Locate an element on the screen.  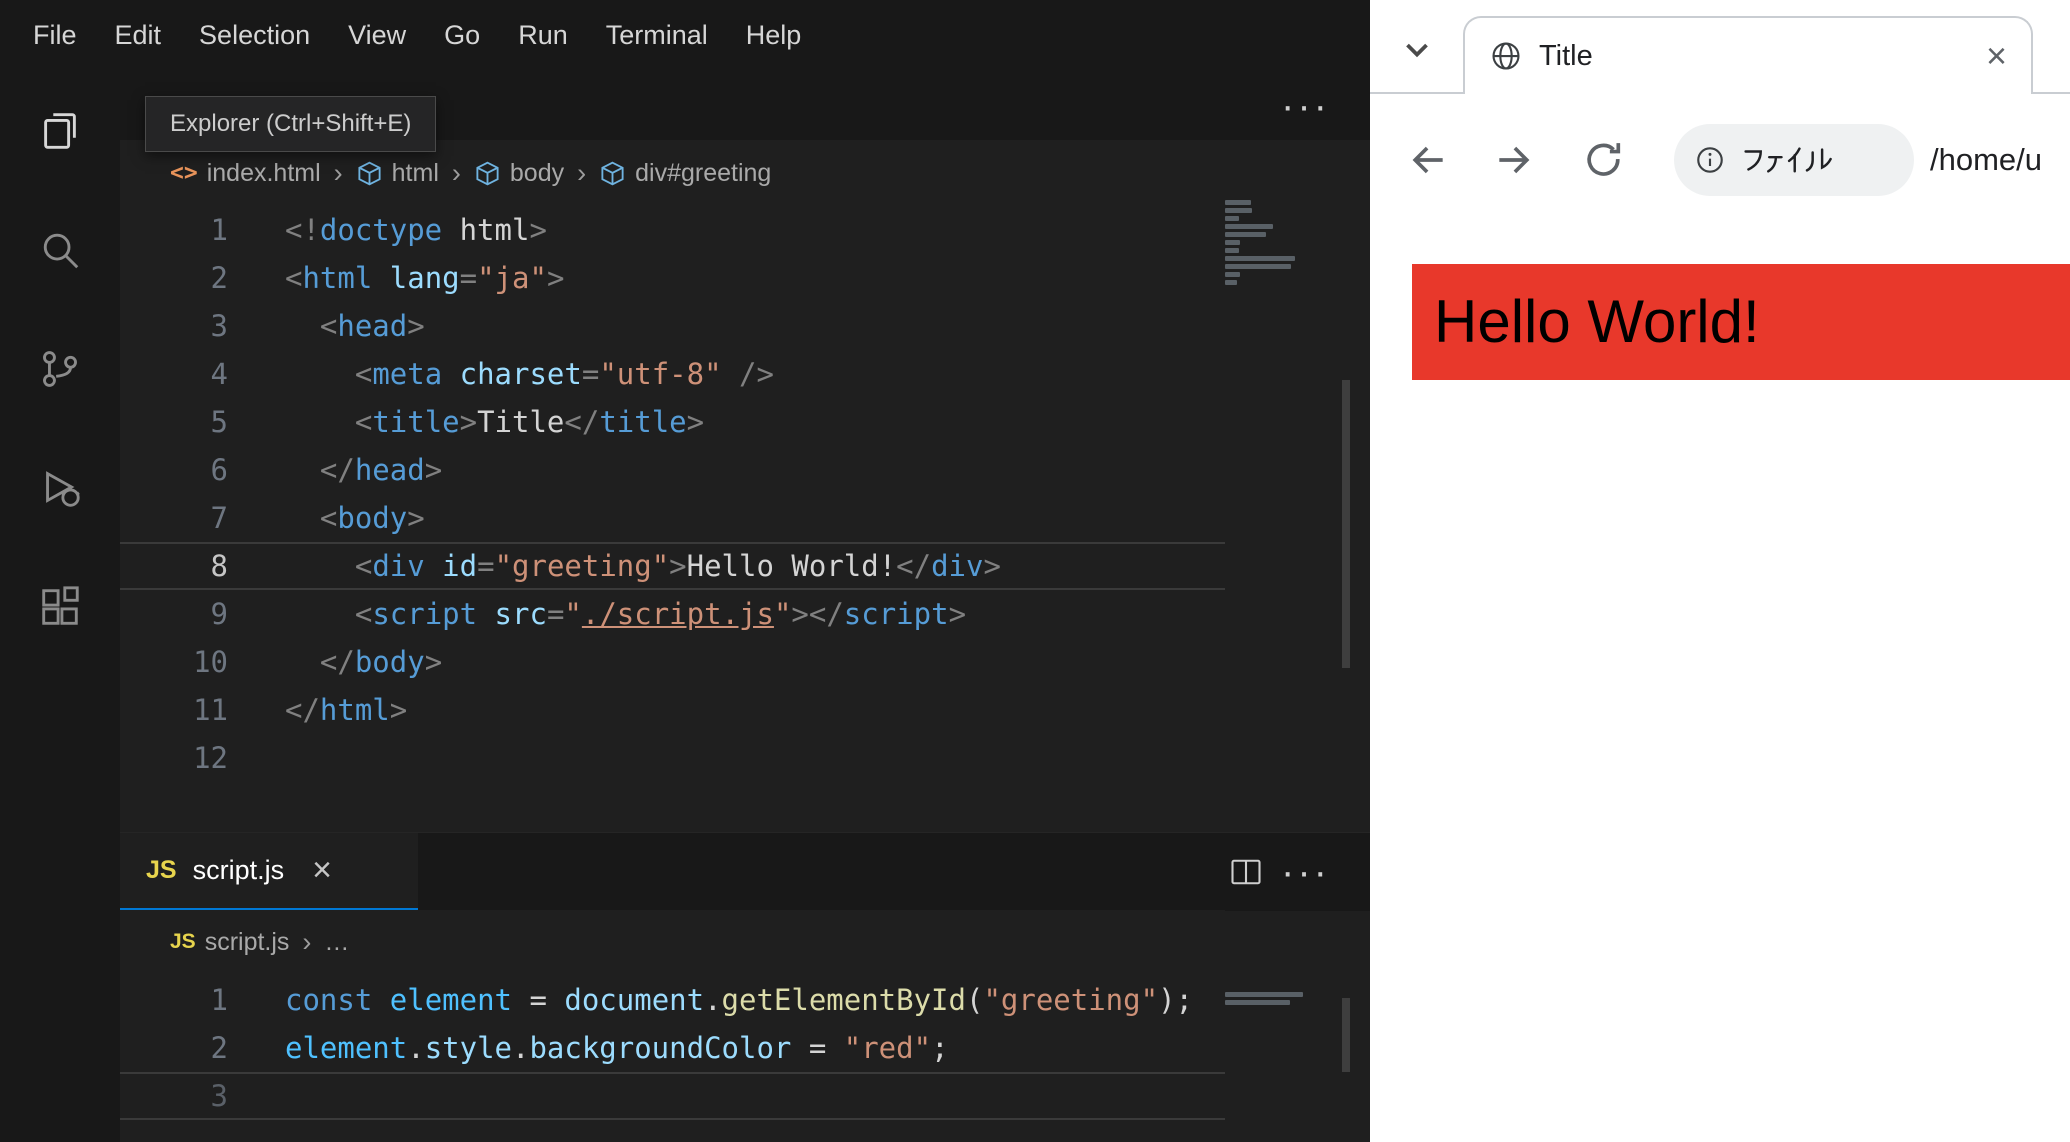
activity-bar is located at coordinates (60, 606).